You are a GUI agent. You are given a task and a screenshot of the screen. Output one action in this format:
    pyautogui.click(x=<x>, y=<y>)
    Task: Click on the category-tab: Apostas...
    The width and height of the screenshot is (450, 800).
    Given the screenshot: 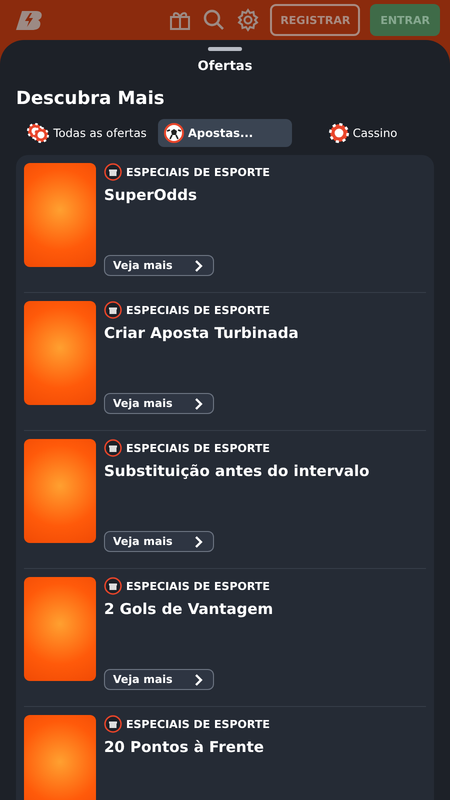 What is the action you would take?
    pyautogui.click(x=225, y=133)
    